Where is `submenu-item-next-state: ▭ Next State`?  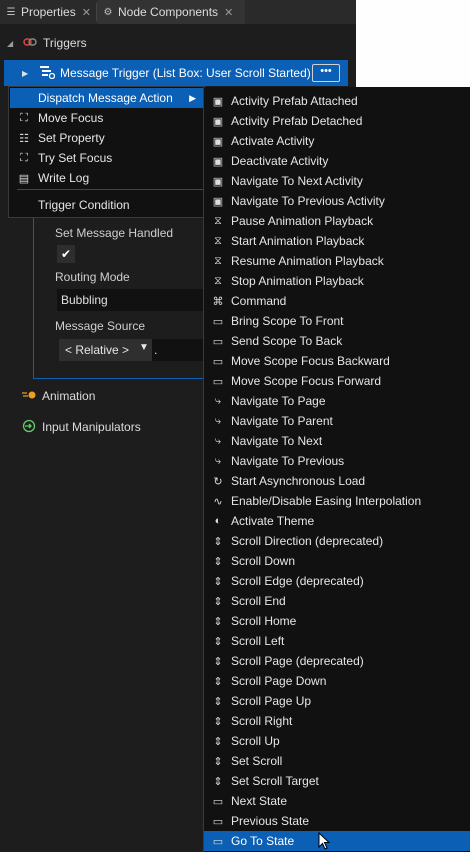 submenu-item-next-state: ▭ Next State is located at coordinates (337, 801).